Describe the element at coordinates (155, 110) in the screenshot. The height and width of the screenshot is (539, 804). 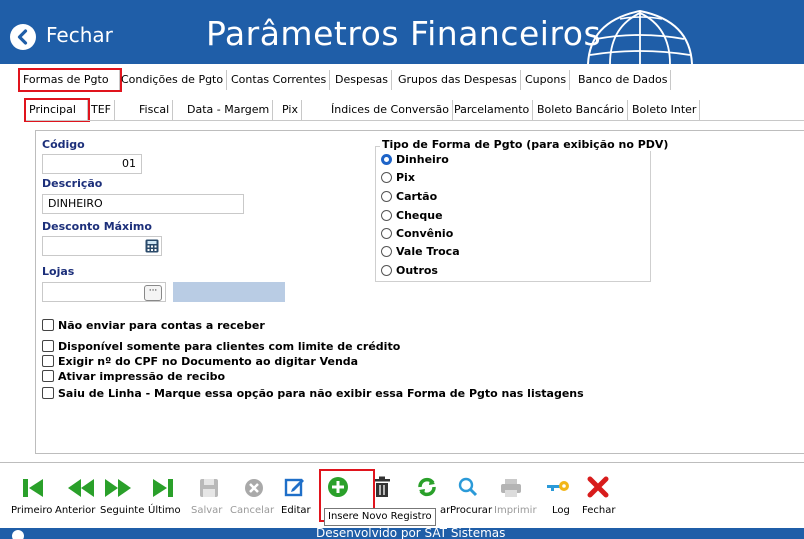
I see `tab-fiscal: Fiscal` at that location.